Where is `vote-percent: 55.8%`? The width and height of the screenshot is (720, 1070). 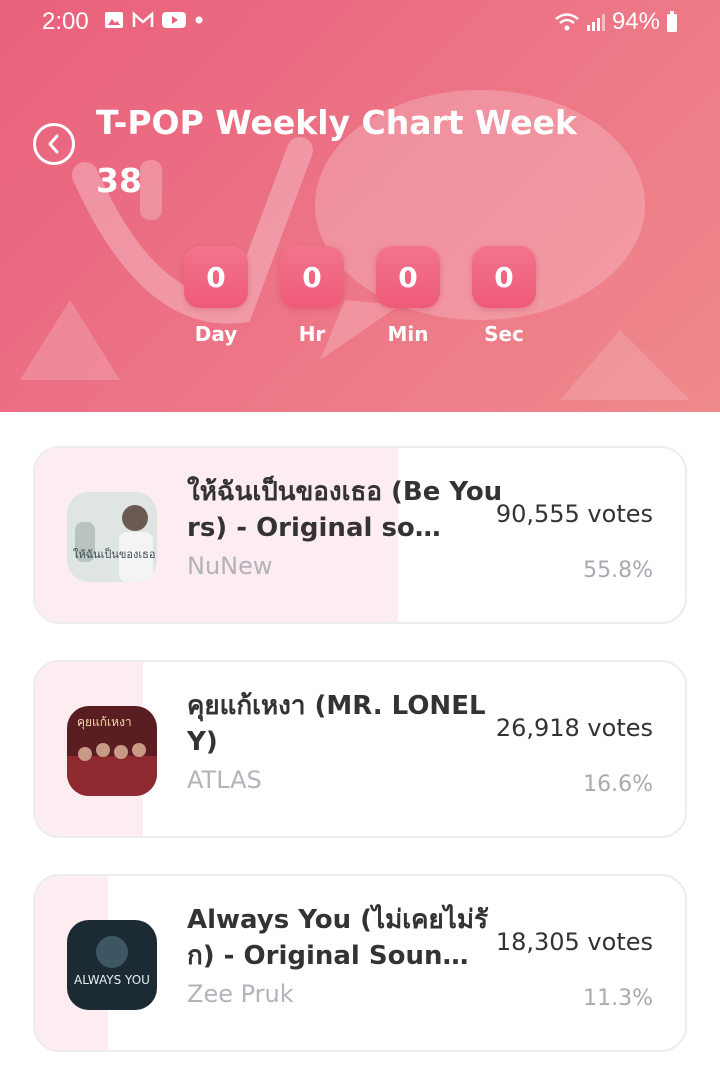
vote-percent: 55.8% is located at coordinates (618, 570).